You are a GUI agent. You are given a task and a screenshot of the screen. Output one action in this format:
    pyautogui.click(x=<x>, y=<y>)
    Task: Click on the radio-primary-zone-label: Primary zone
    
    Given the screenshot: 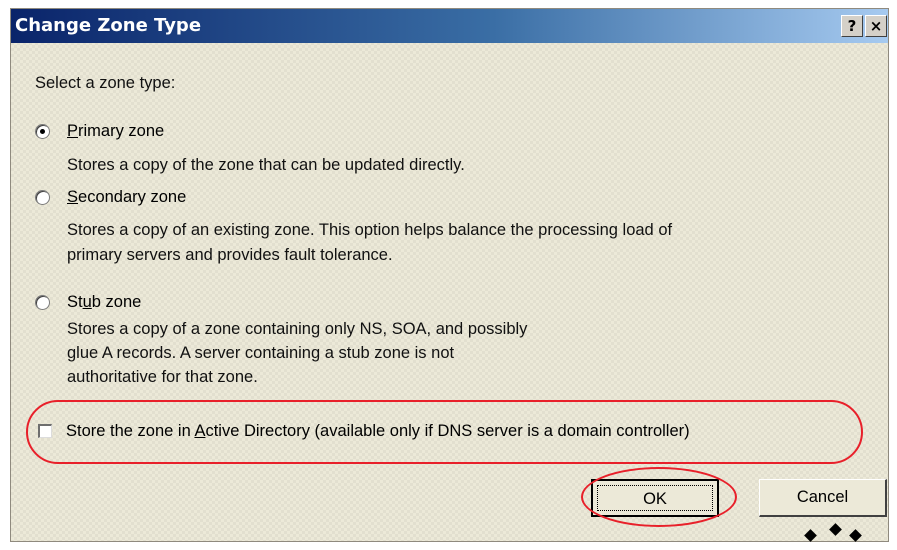 What is the action you would take?
    pyautogui.click(x=115, y=131)
    